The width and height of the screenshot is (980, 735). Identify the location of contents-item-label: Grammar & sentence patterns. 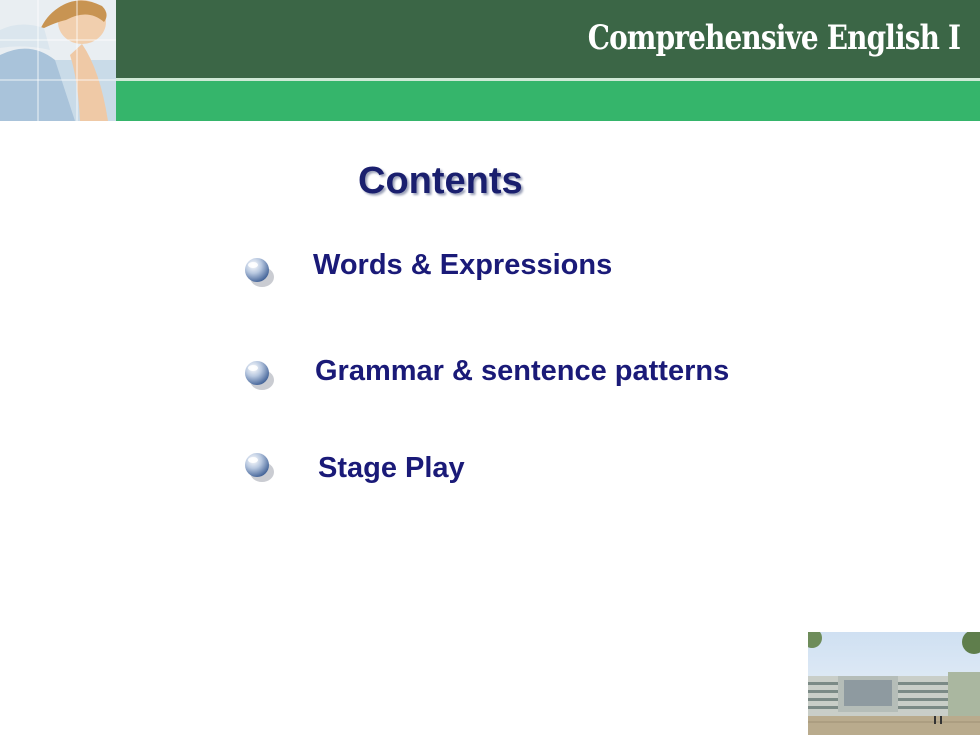
(522, 371).